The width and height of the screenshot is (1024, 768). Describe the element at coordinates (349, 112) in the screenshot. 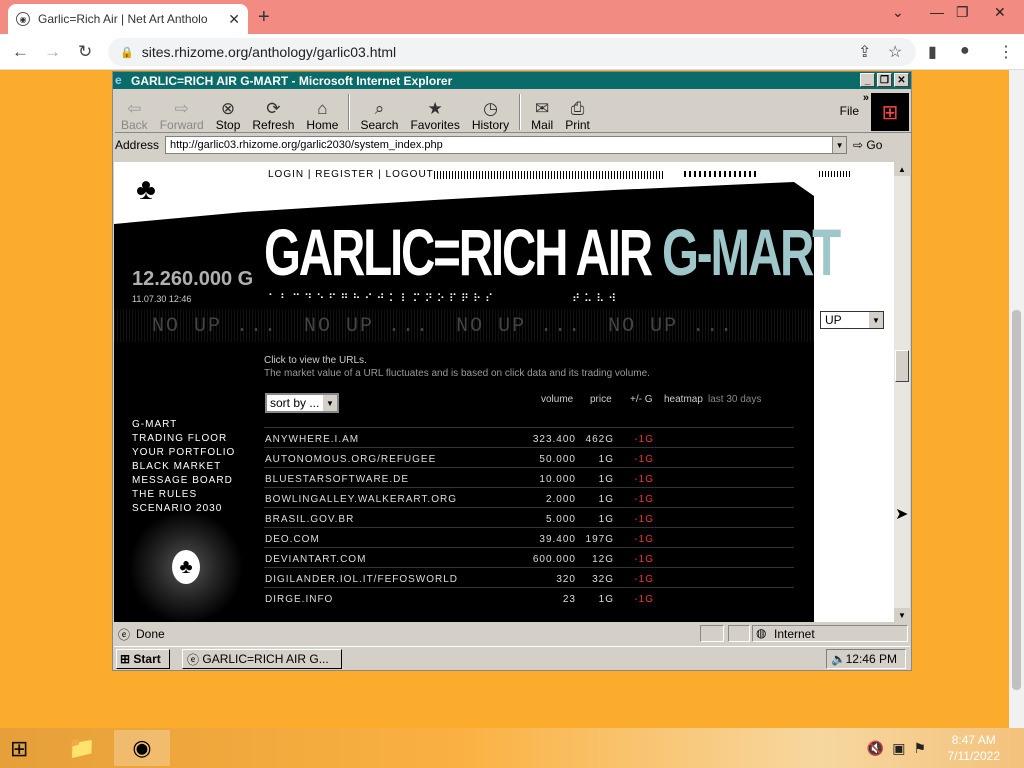

I see `toolbar-divider` at that location.